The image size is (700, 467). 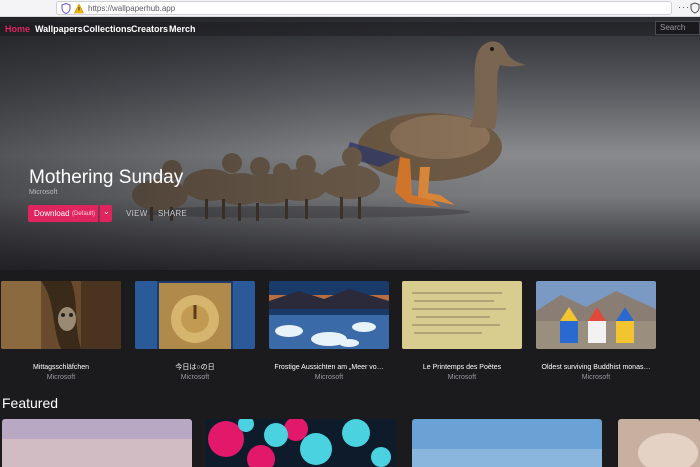 What do you see at coordinates (364, 8) in the screenshot?
I see `address-bar: https://wallpaperhub.app` at bounding box center [364, 8].